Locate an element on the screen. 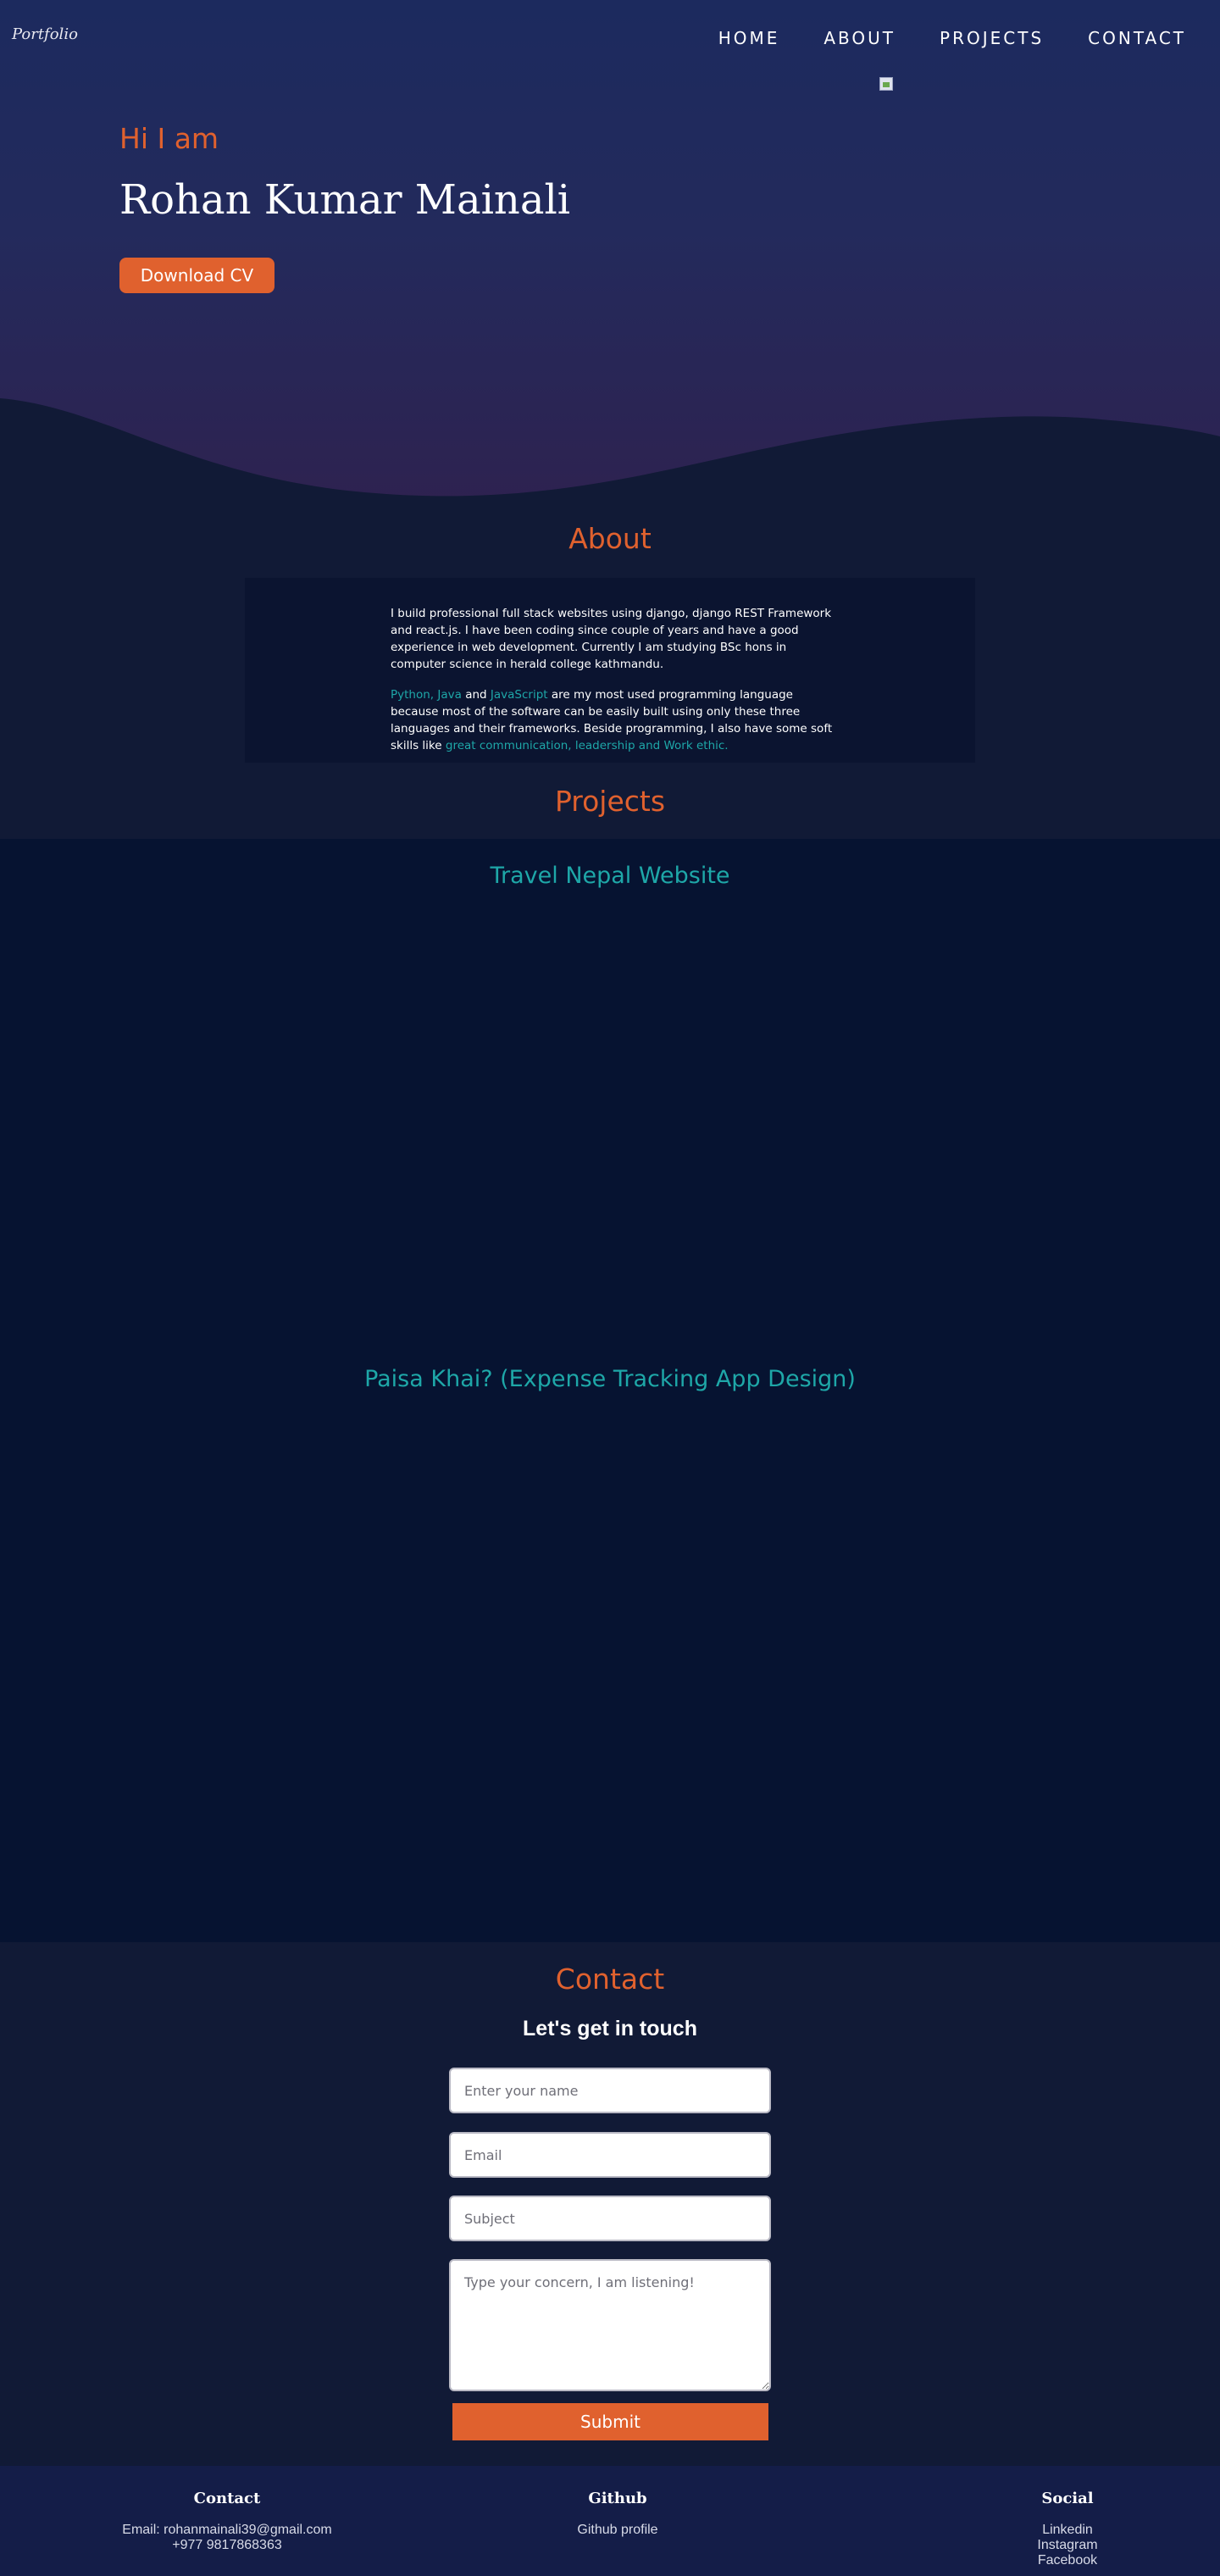 The image size is (1220, 2576). nav-home: HOME is located at coordinates (749, 38).